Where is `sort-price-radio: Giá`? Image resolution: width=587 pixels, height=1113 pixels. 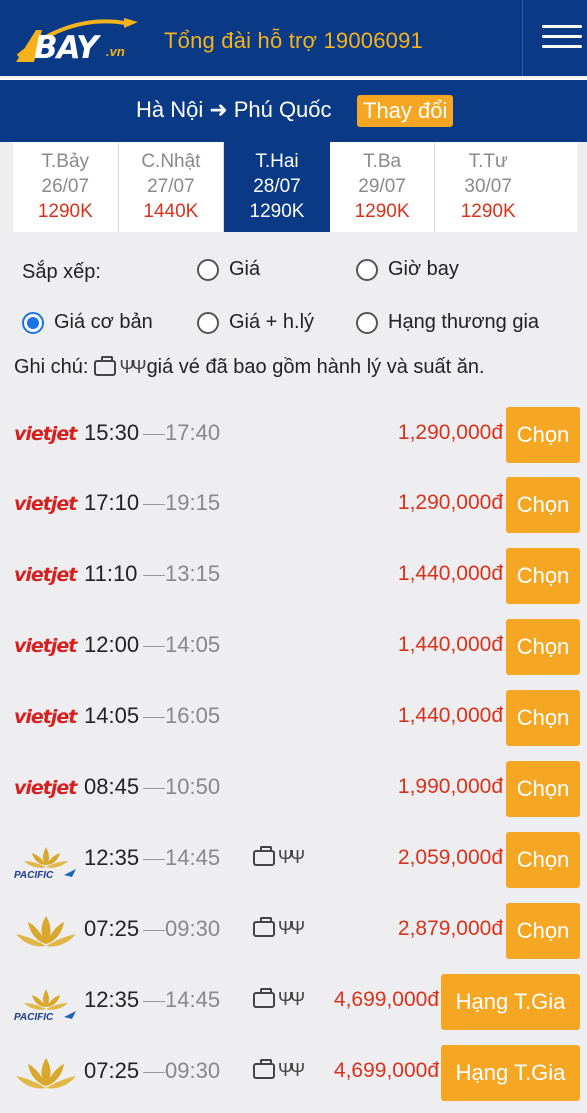
sort-price-radio: Giá is located at coordinates (228, 269).